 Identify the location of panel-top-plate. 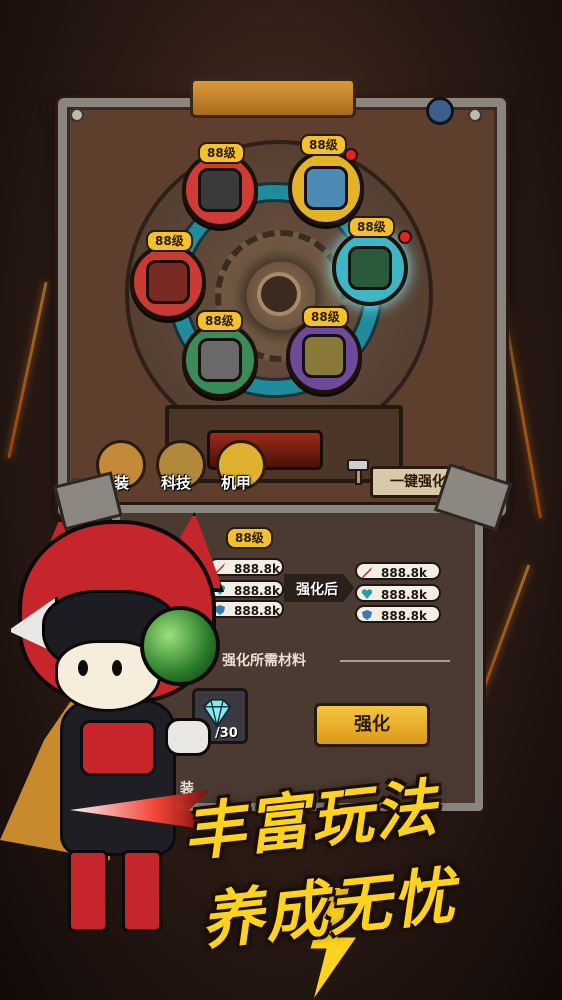
(273, 98).